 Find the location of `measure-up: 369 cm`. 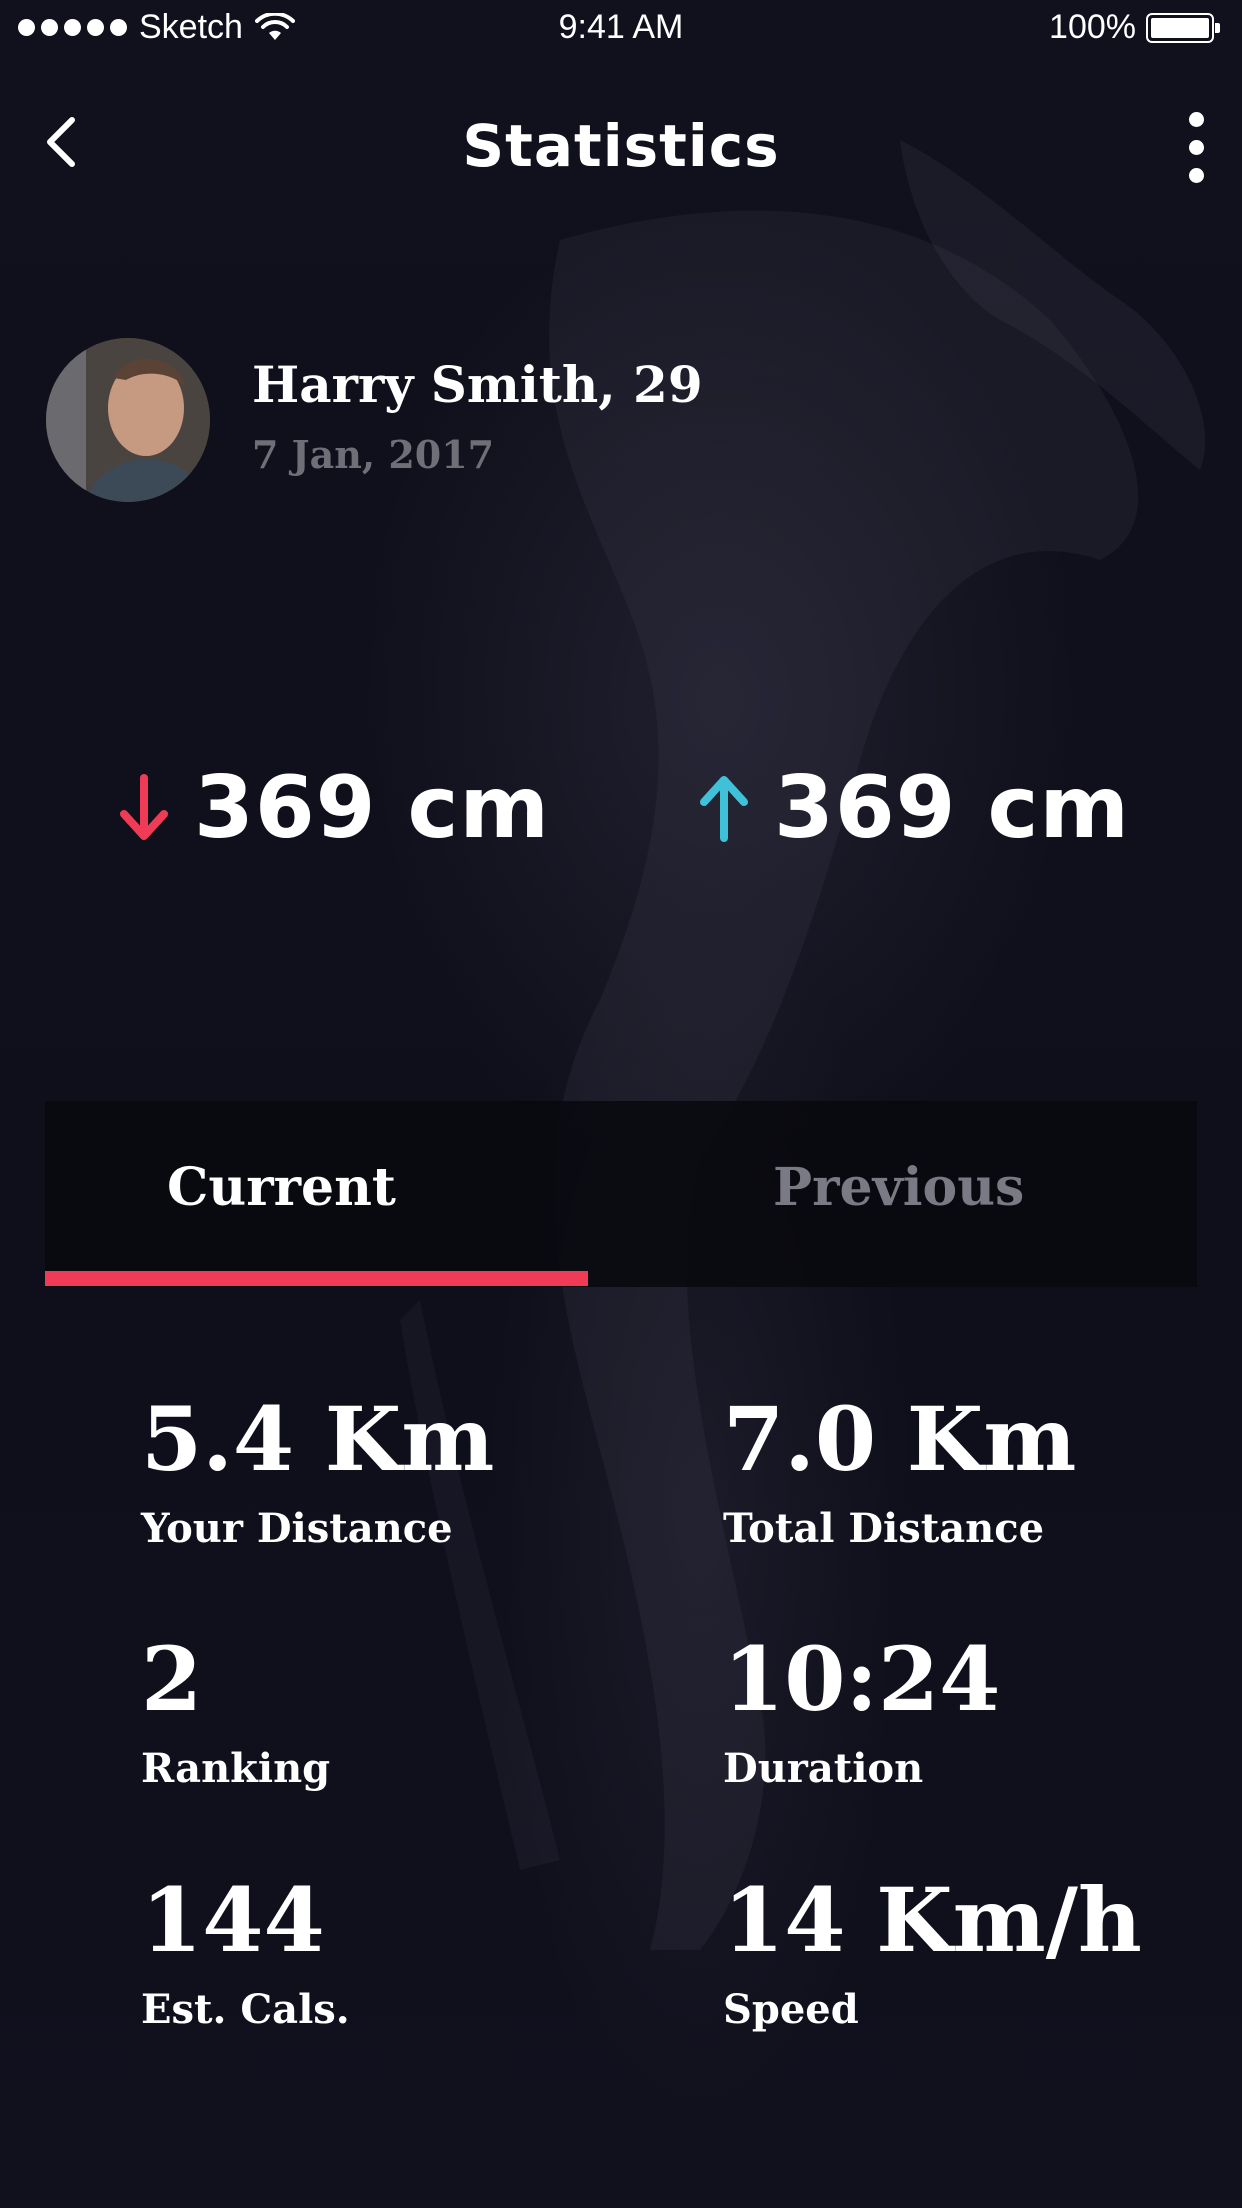

measure-up: 369 cm is located at coordinates (913, 808).